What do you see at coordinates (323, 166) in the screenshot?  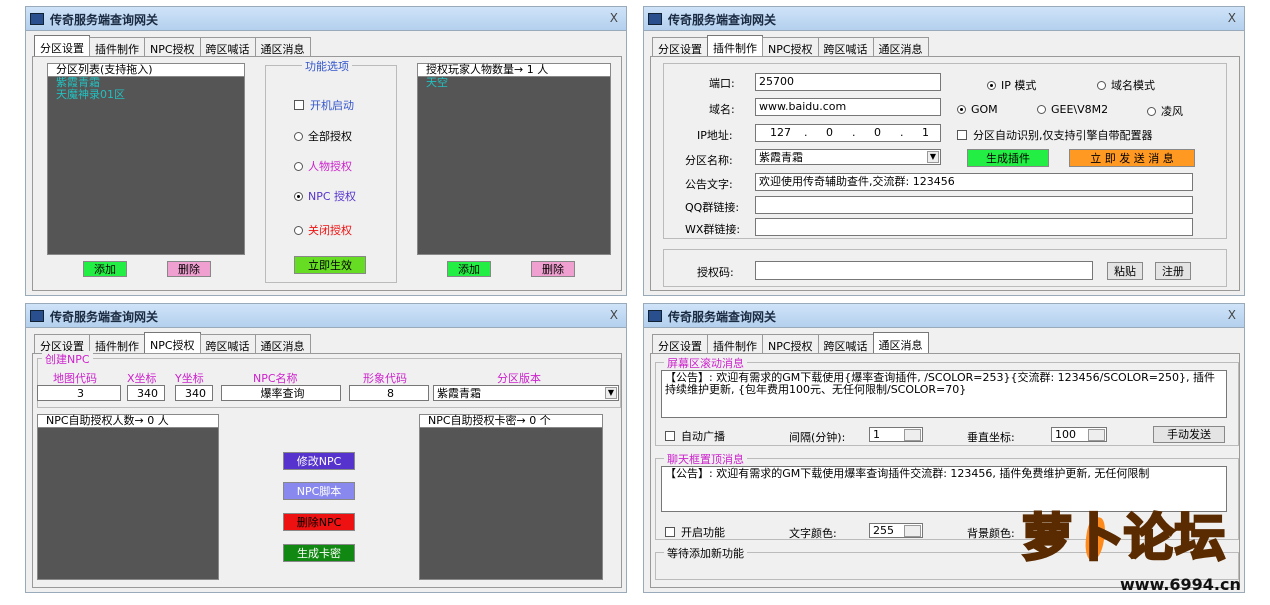 I see `radio-player-auth: 人物授权` at bounding box center [323, 166].